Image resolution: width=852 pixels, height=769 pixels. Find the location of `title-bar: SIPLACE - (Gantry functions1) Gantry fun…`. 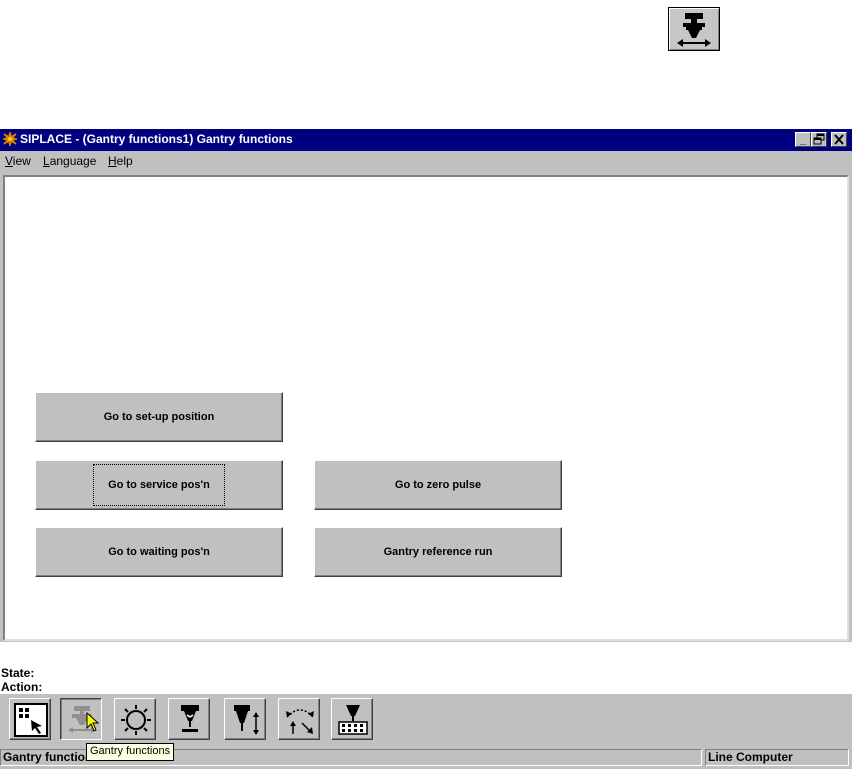

title-bar: SIPLACE - (Gantry functions1) Gantry fun… is located at coordinates (426, 140).